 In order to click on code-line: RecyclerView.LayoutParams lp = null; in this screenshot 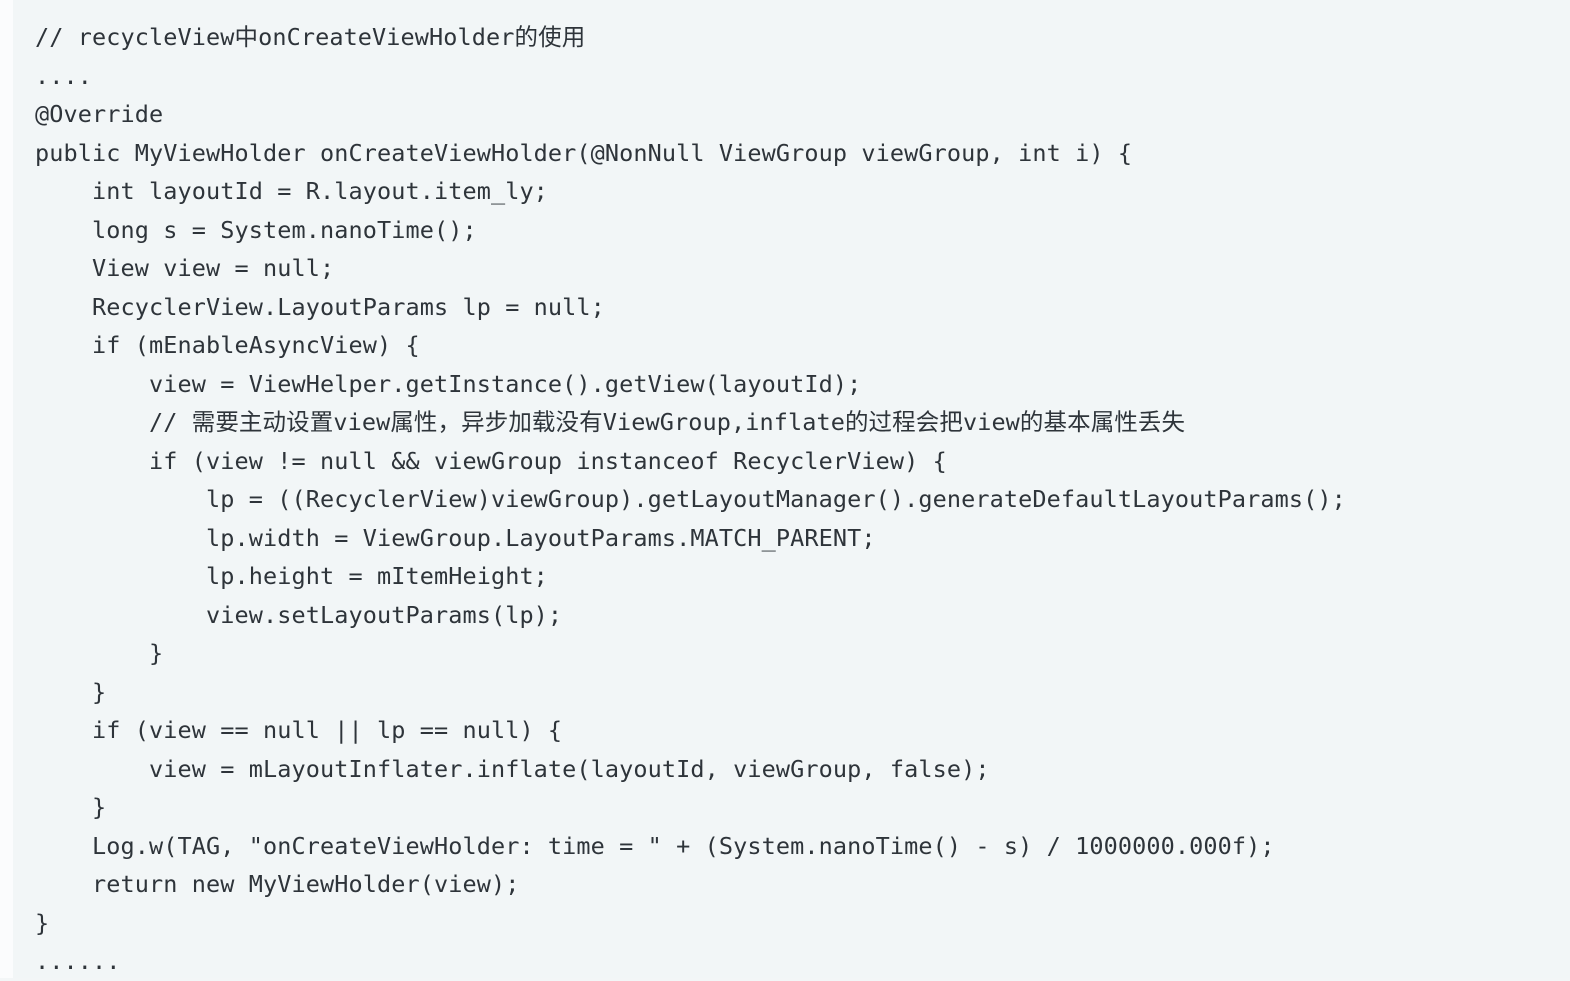, I will do `click(320, 306)`.